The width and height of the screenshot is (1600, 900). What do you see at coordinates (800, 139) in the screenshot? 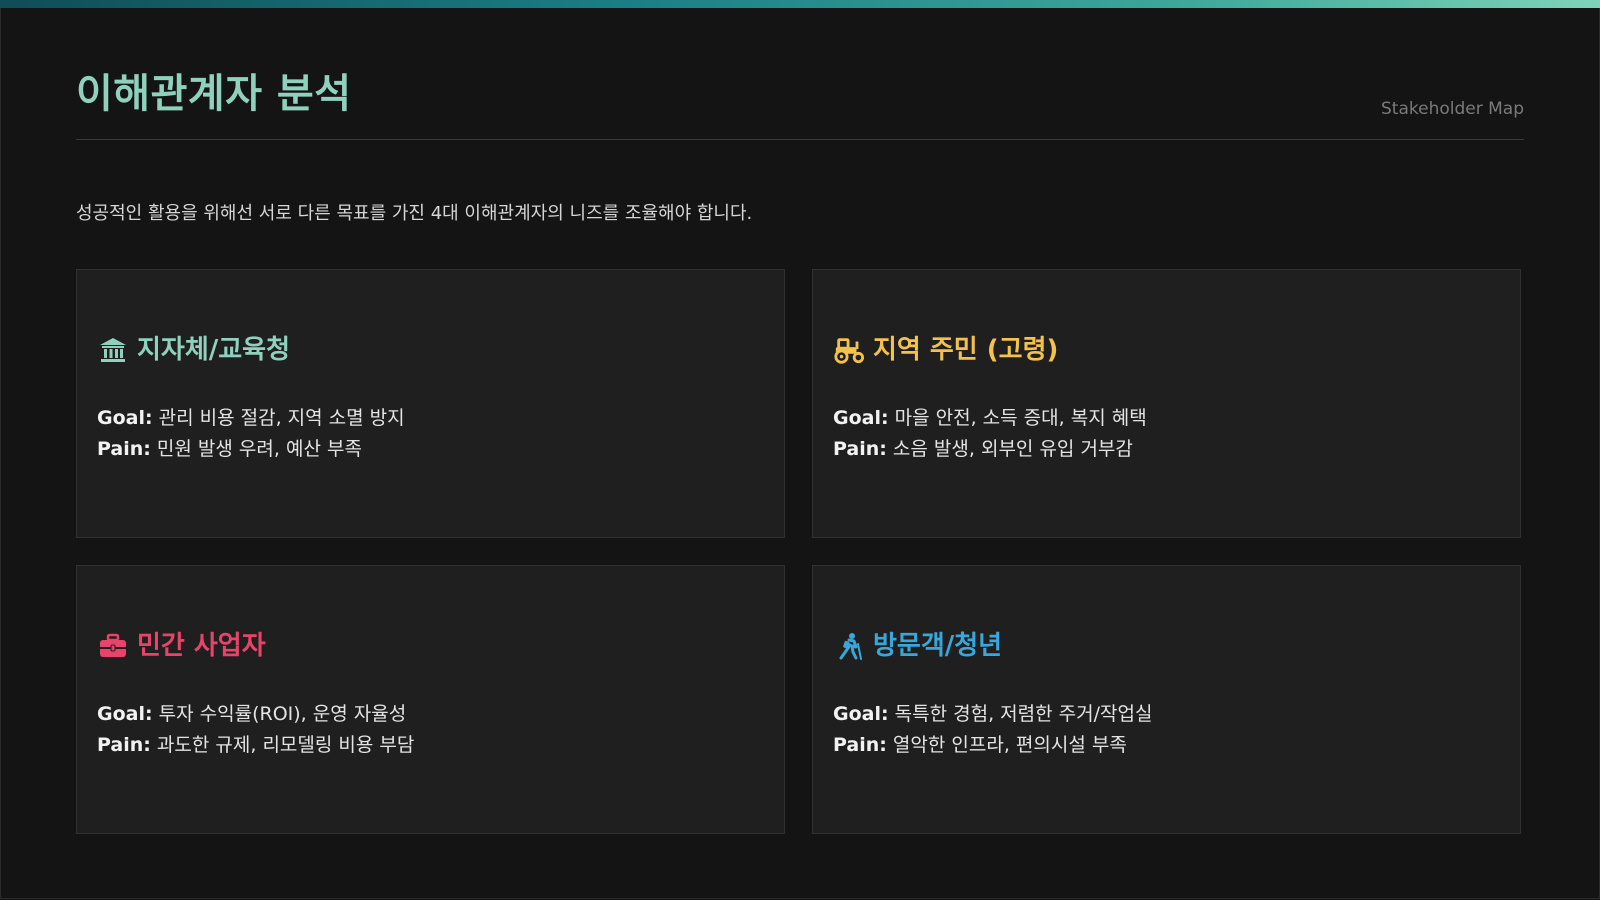
I see `title-divider` at bounding box center [800, 139].